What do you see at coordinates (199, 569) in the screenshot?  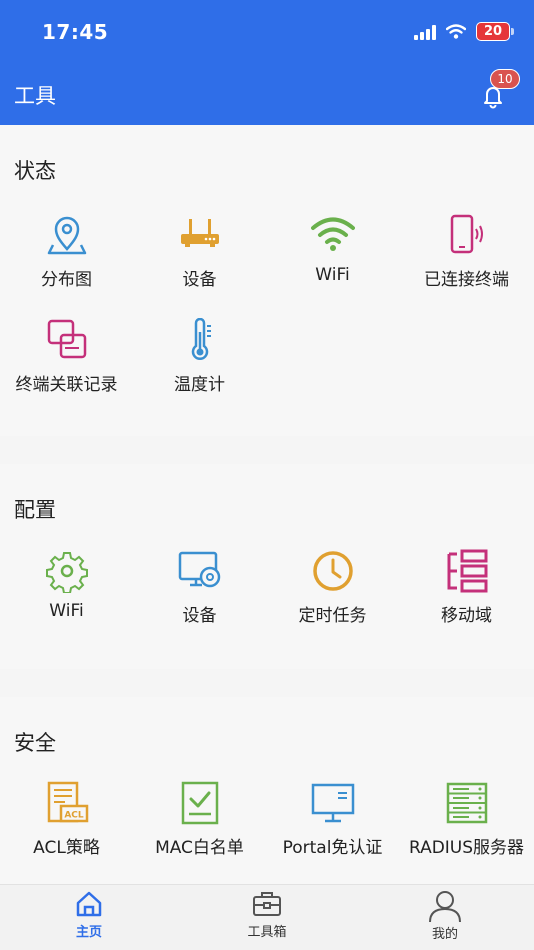 I see `monitor-settings-icon` at bounding box center [199, 569].